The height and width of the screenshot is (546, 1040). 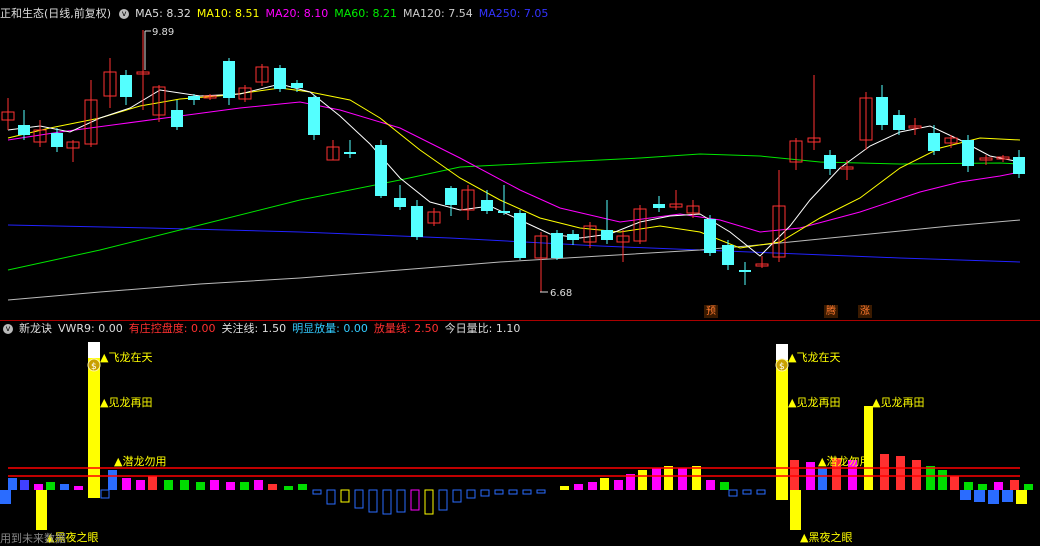 I want to click on signal-eye-label: ▲黑夜之眼, so click(x=826, y=537).